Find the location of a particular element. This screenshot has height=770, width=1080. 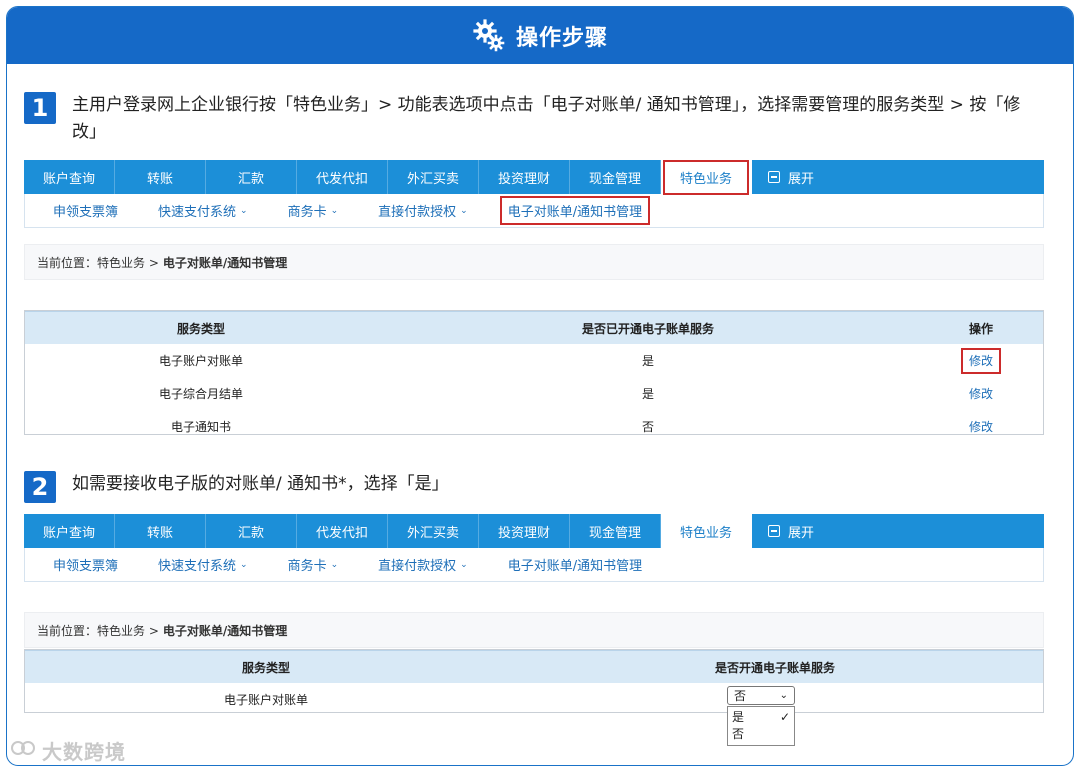

table-header-row: 服务类型 是否开通电子账单服务 is located at coordinates (534, 666).